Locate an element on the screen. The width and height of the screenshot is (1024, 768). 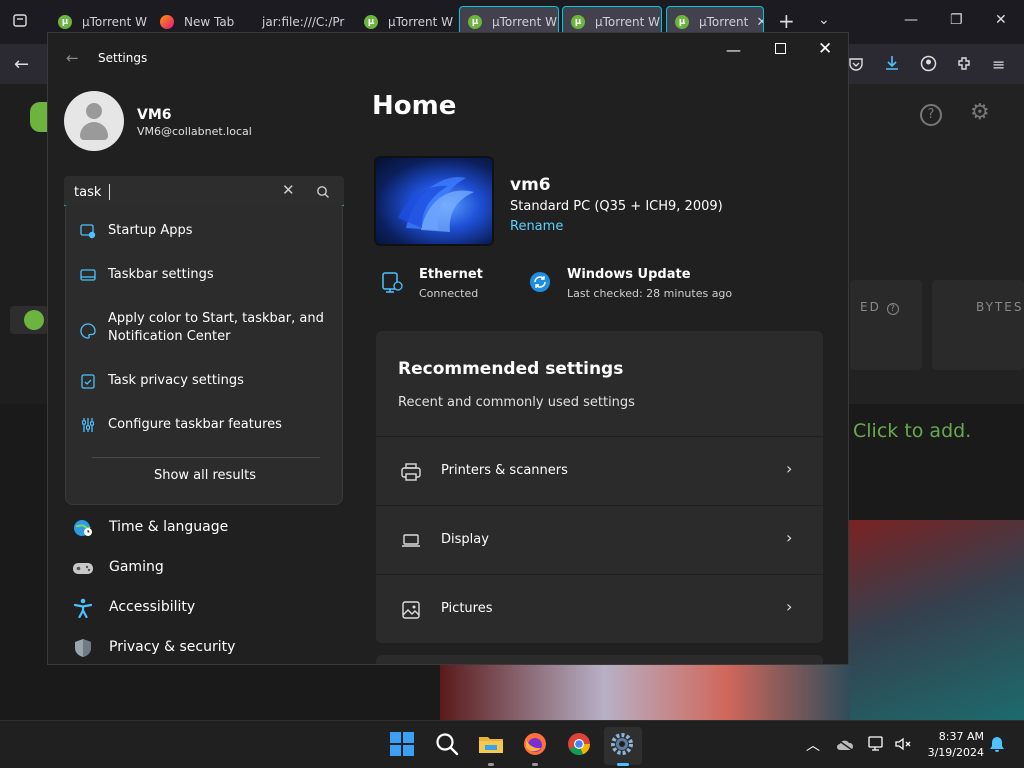
recommended-item-display: Display › is located at coordinates (599, 539).